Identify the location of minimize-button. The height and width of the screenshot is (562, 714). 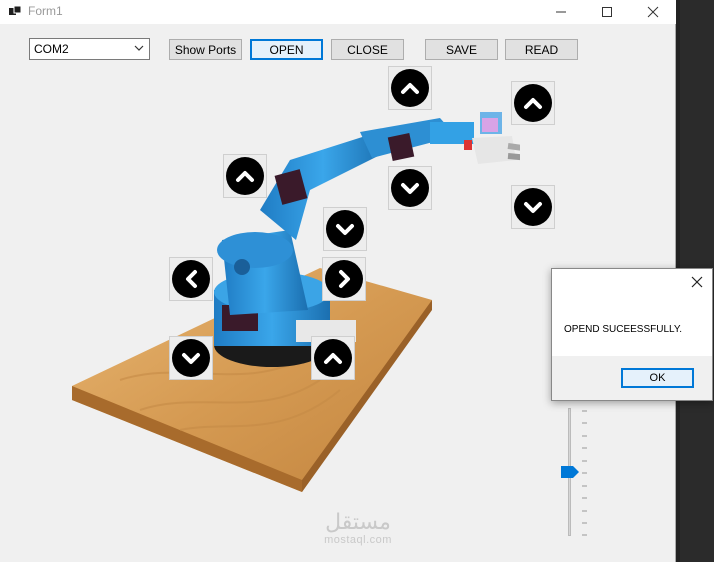
(561, 12).